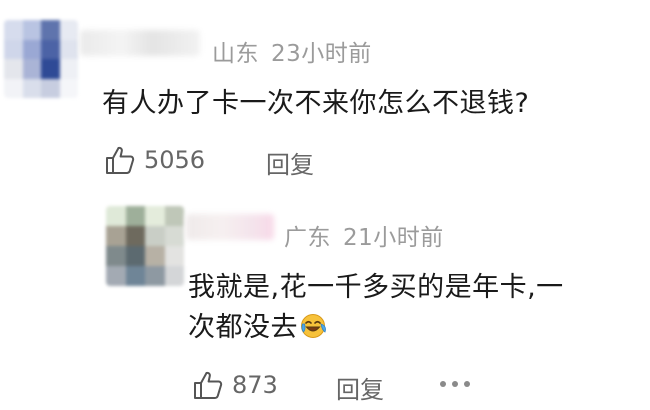  I want to click on laugh-cry-emoji-icon, so click(313, 326).